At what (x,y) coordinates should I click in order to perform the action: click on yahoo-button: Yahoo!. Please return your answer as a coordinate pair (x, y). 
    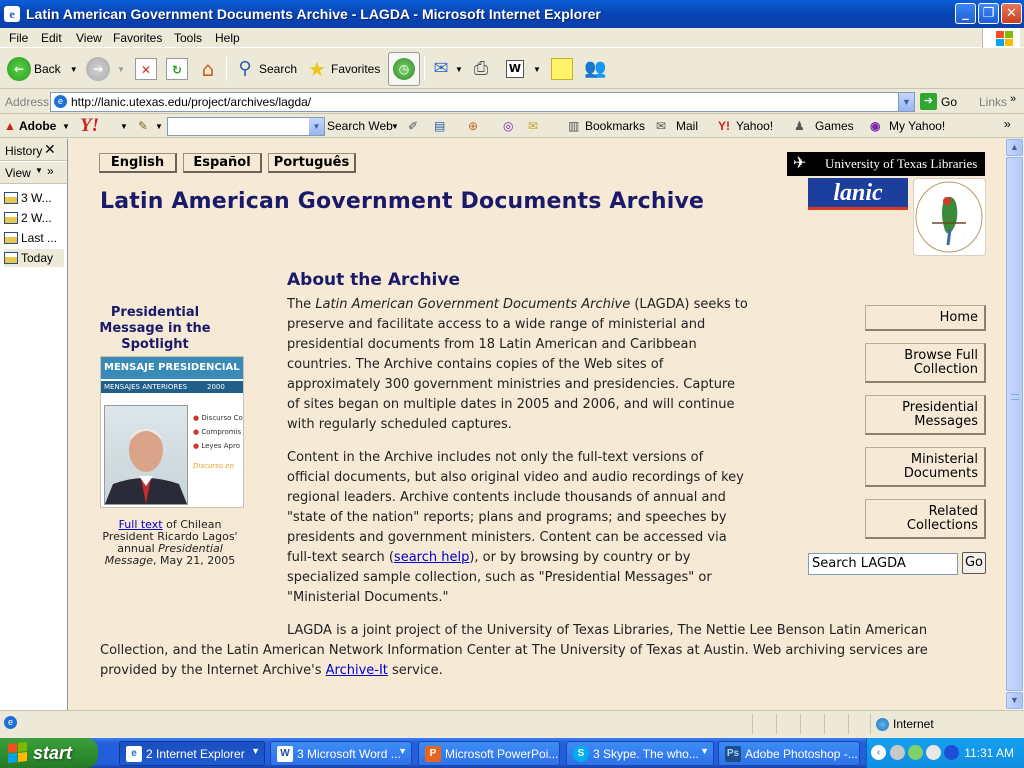
    Looking at the image, I should click on (754, 126).